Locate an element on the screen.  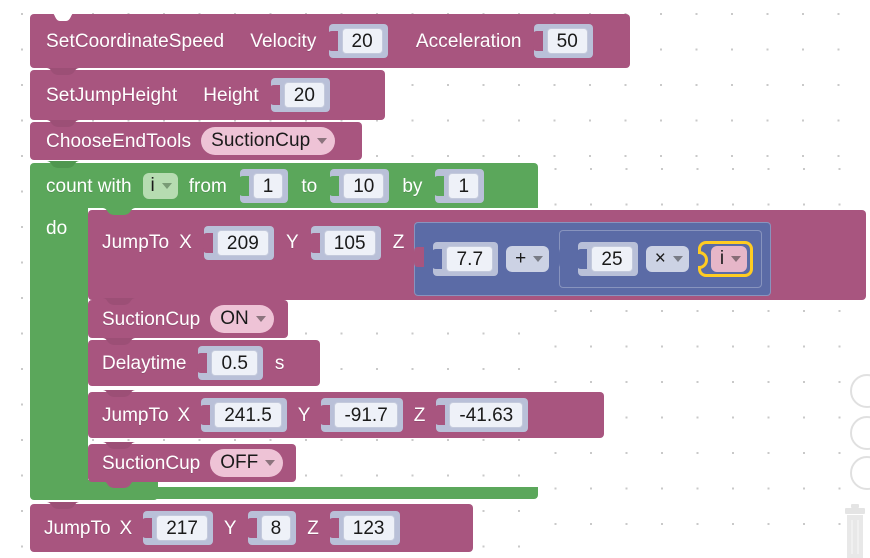
end-tool-dropdown-value: SuctionCup is located at coordinates (261, 140).